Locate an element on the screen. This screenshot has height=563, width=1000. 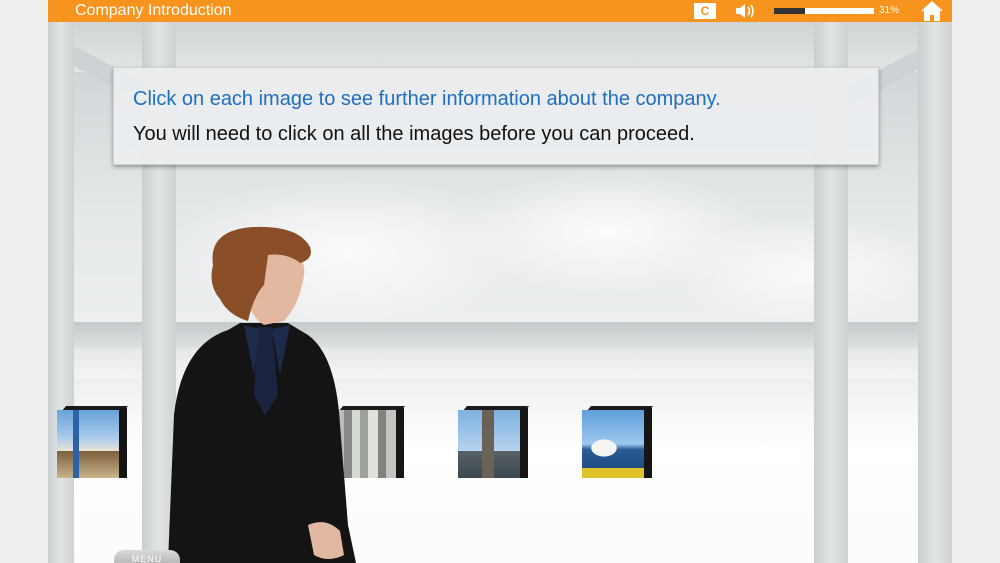
photo-times-square is located at coordinates (88, 444).